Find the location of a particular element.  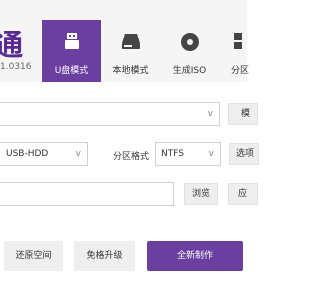

logo-glyph: 通 is located at coordinates (11, 45).